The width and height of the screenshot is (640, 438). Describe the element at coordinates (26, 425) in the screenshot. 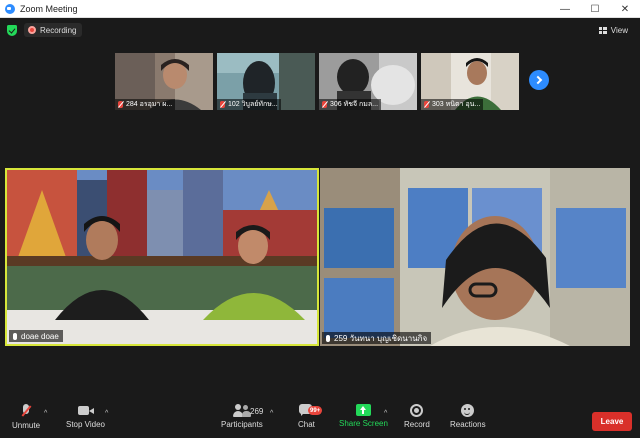

I see `unmute-label: Unmute` at that location.